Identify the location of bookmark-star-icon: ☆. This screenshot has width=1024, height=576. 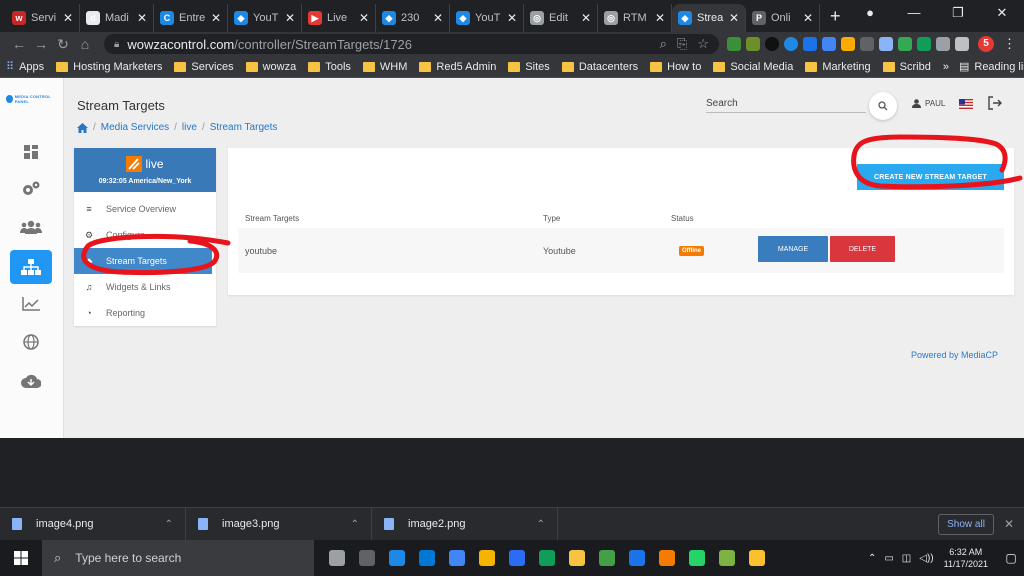
(703, 44).